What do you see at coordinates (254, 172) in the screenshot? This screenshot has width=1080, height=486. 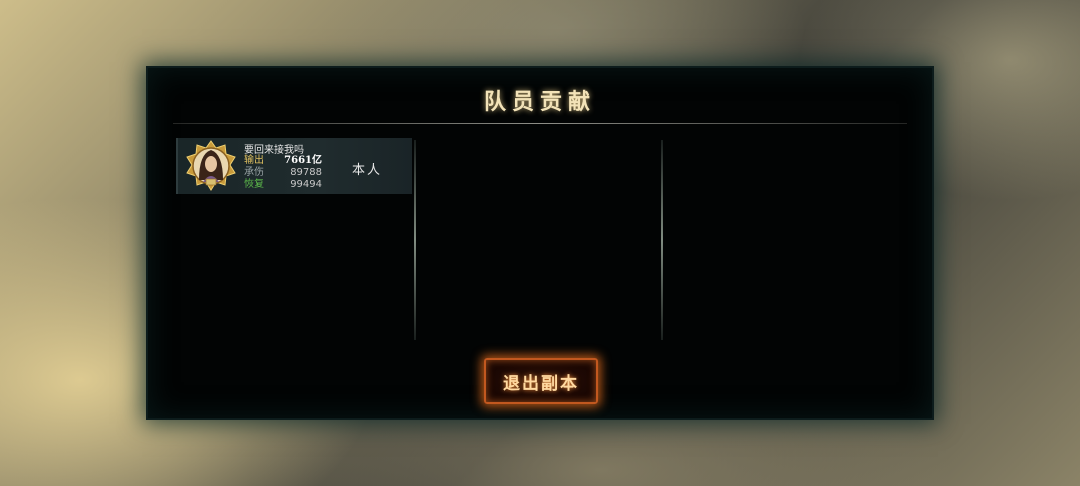 I see `stat-damage-taken-label: 承伤` at bounding box center [254, 172].